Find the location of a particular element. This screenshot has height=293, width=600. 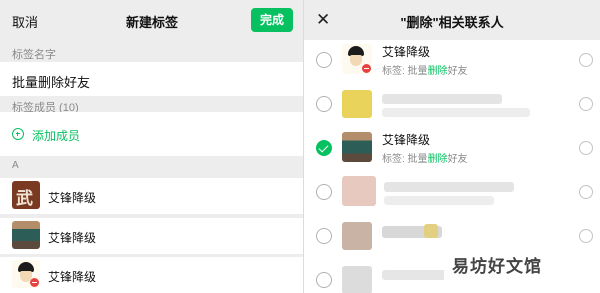

page-title: "删除"相关联系人 is located at coordinates (452, 22).